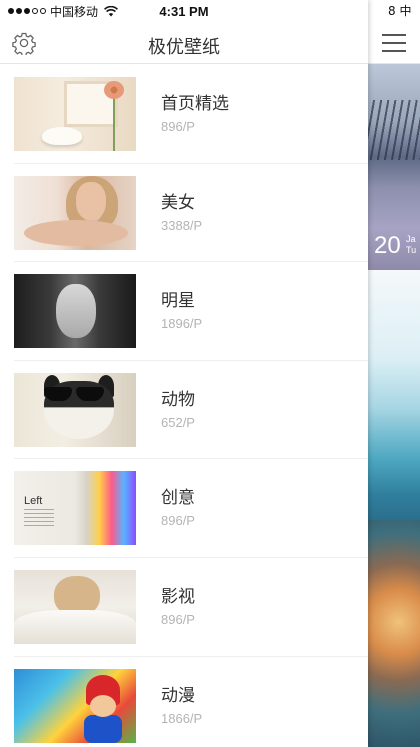 This screenshot has width=420, height=747. What do you see at coordinates (184, 47) in the screenshot?
I see `page-title: 极优壁纸` at bounding box center [184, 47].